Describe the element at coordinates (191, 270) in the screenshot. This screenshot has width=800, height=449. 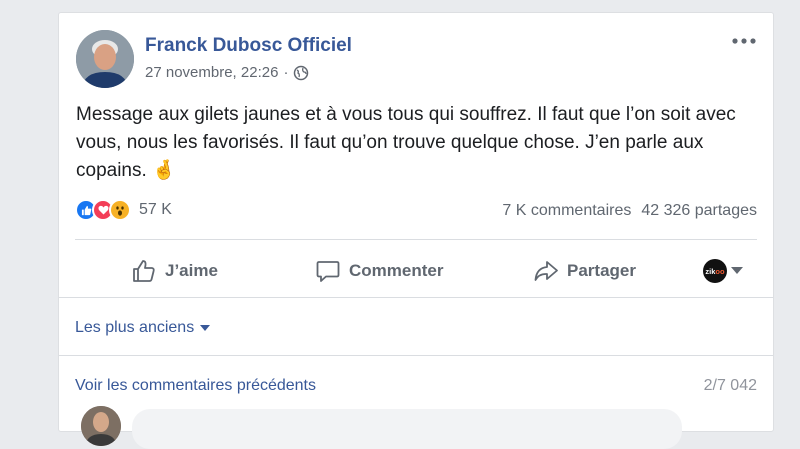
I see `like-label: J’aime` at that location.